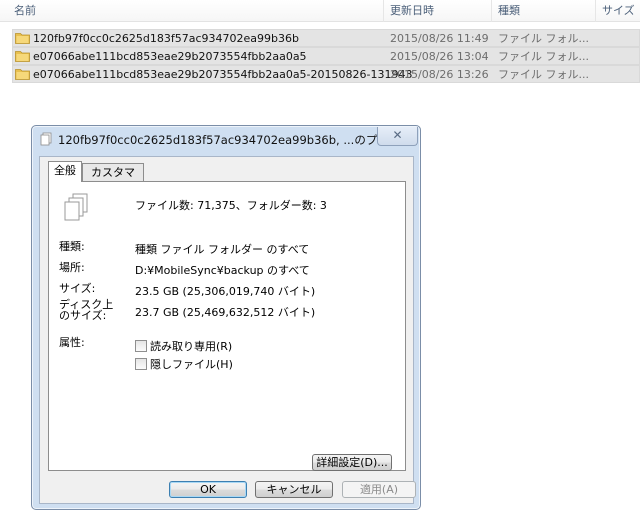  I want to click on tab-general: 全般, so click(65, 171).